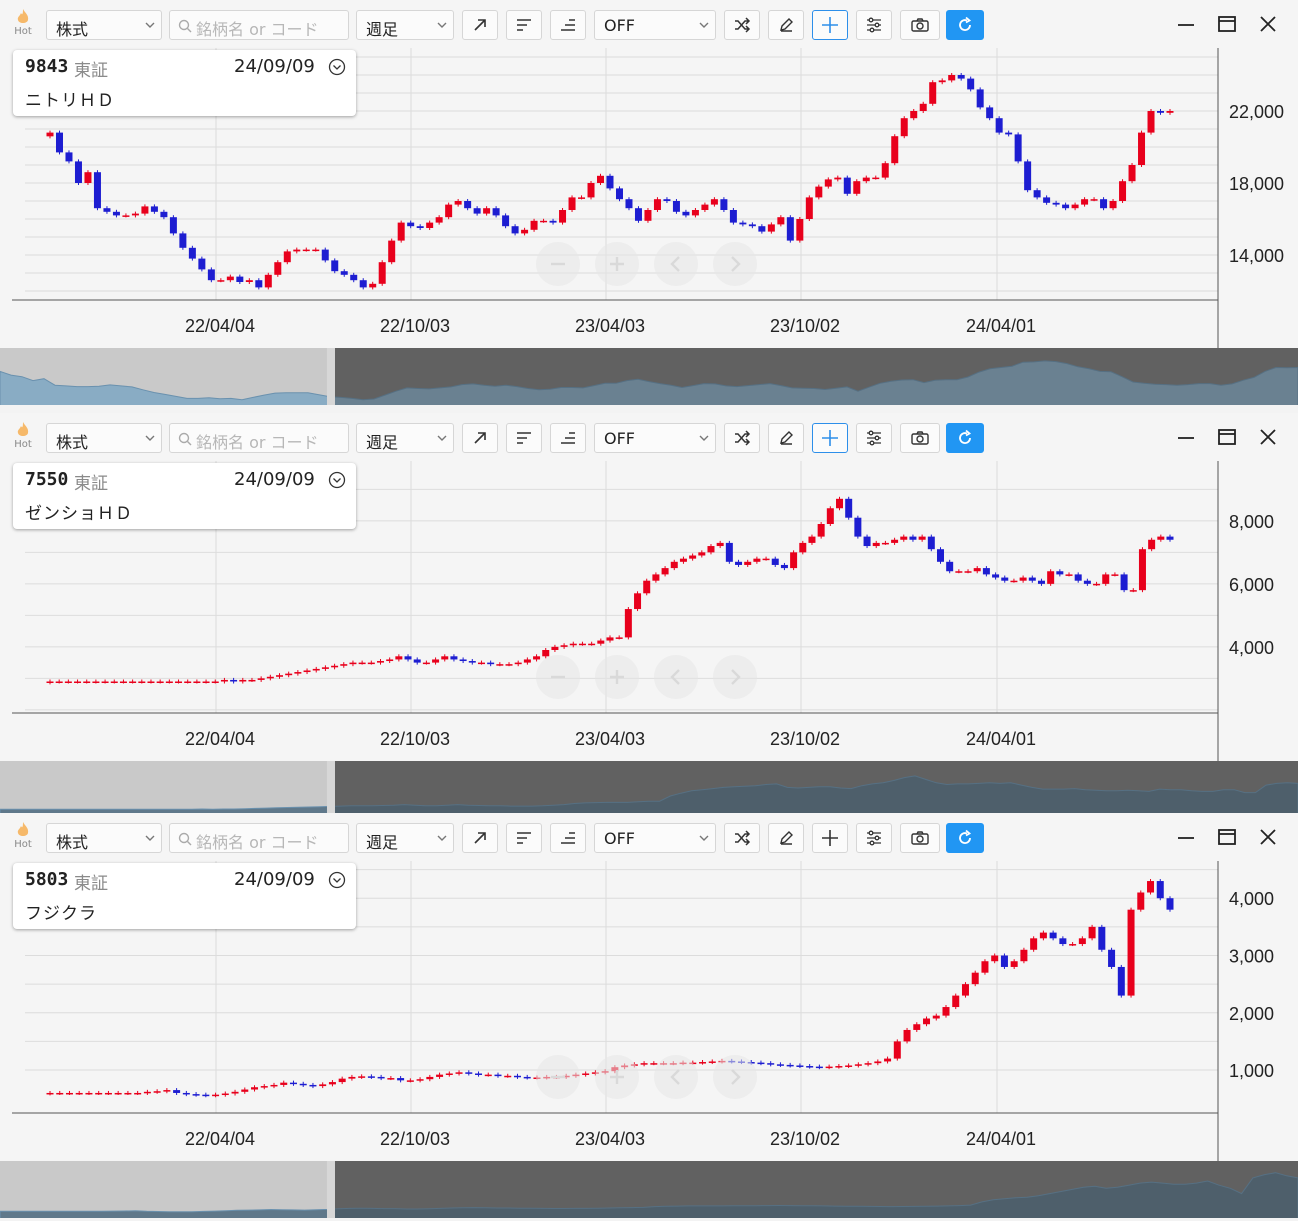  I want to click on plus-icon, so click(617, 677).